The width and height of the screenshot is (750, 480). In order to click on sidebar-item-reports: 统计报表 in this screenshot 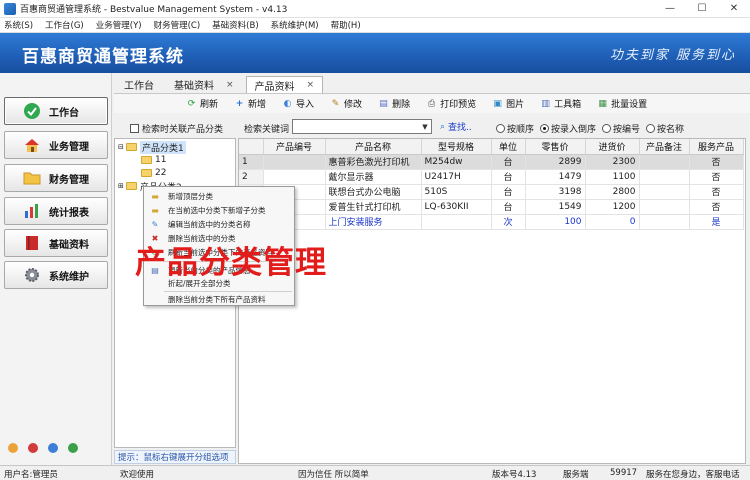, I will do `click(56, 211)`.